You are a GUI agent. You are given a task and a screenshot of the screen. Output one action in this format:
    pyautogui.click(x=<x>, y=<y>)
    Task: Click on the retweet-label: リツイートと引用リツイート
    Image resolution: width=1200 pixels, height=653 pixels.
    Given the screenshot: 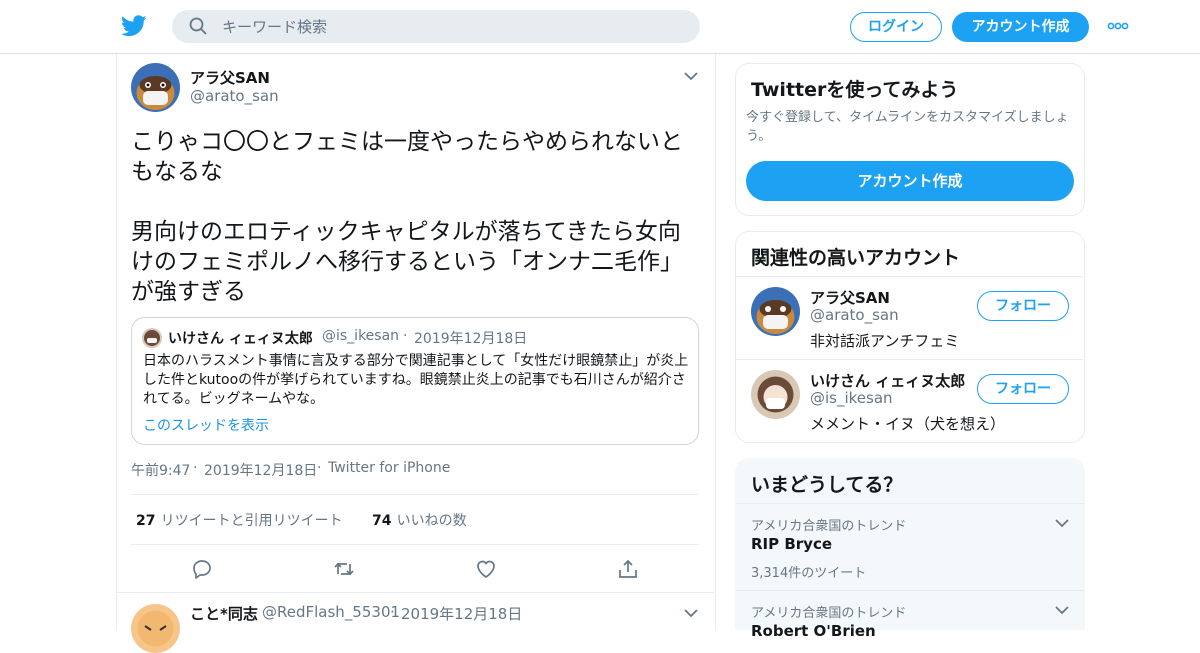 What is the action you would take?
    pyautogui.click(x=251, y=521)
    